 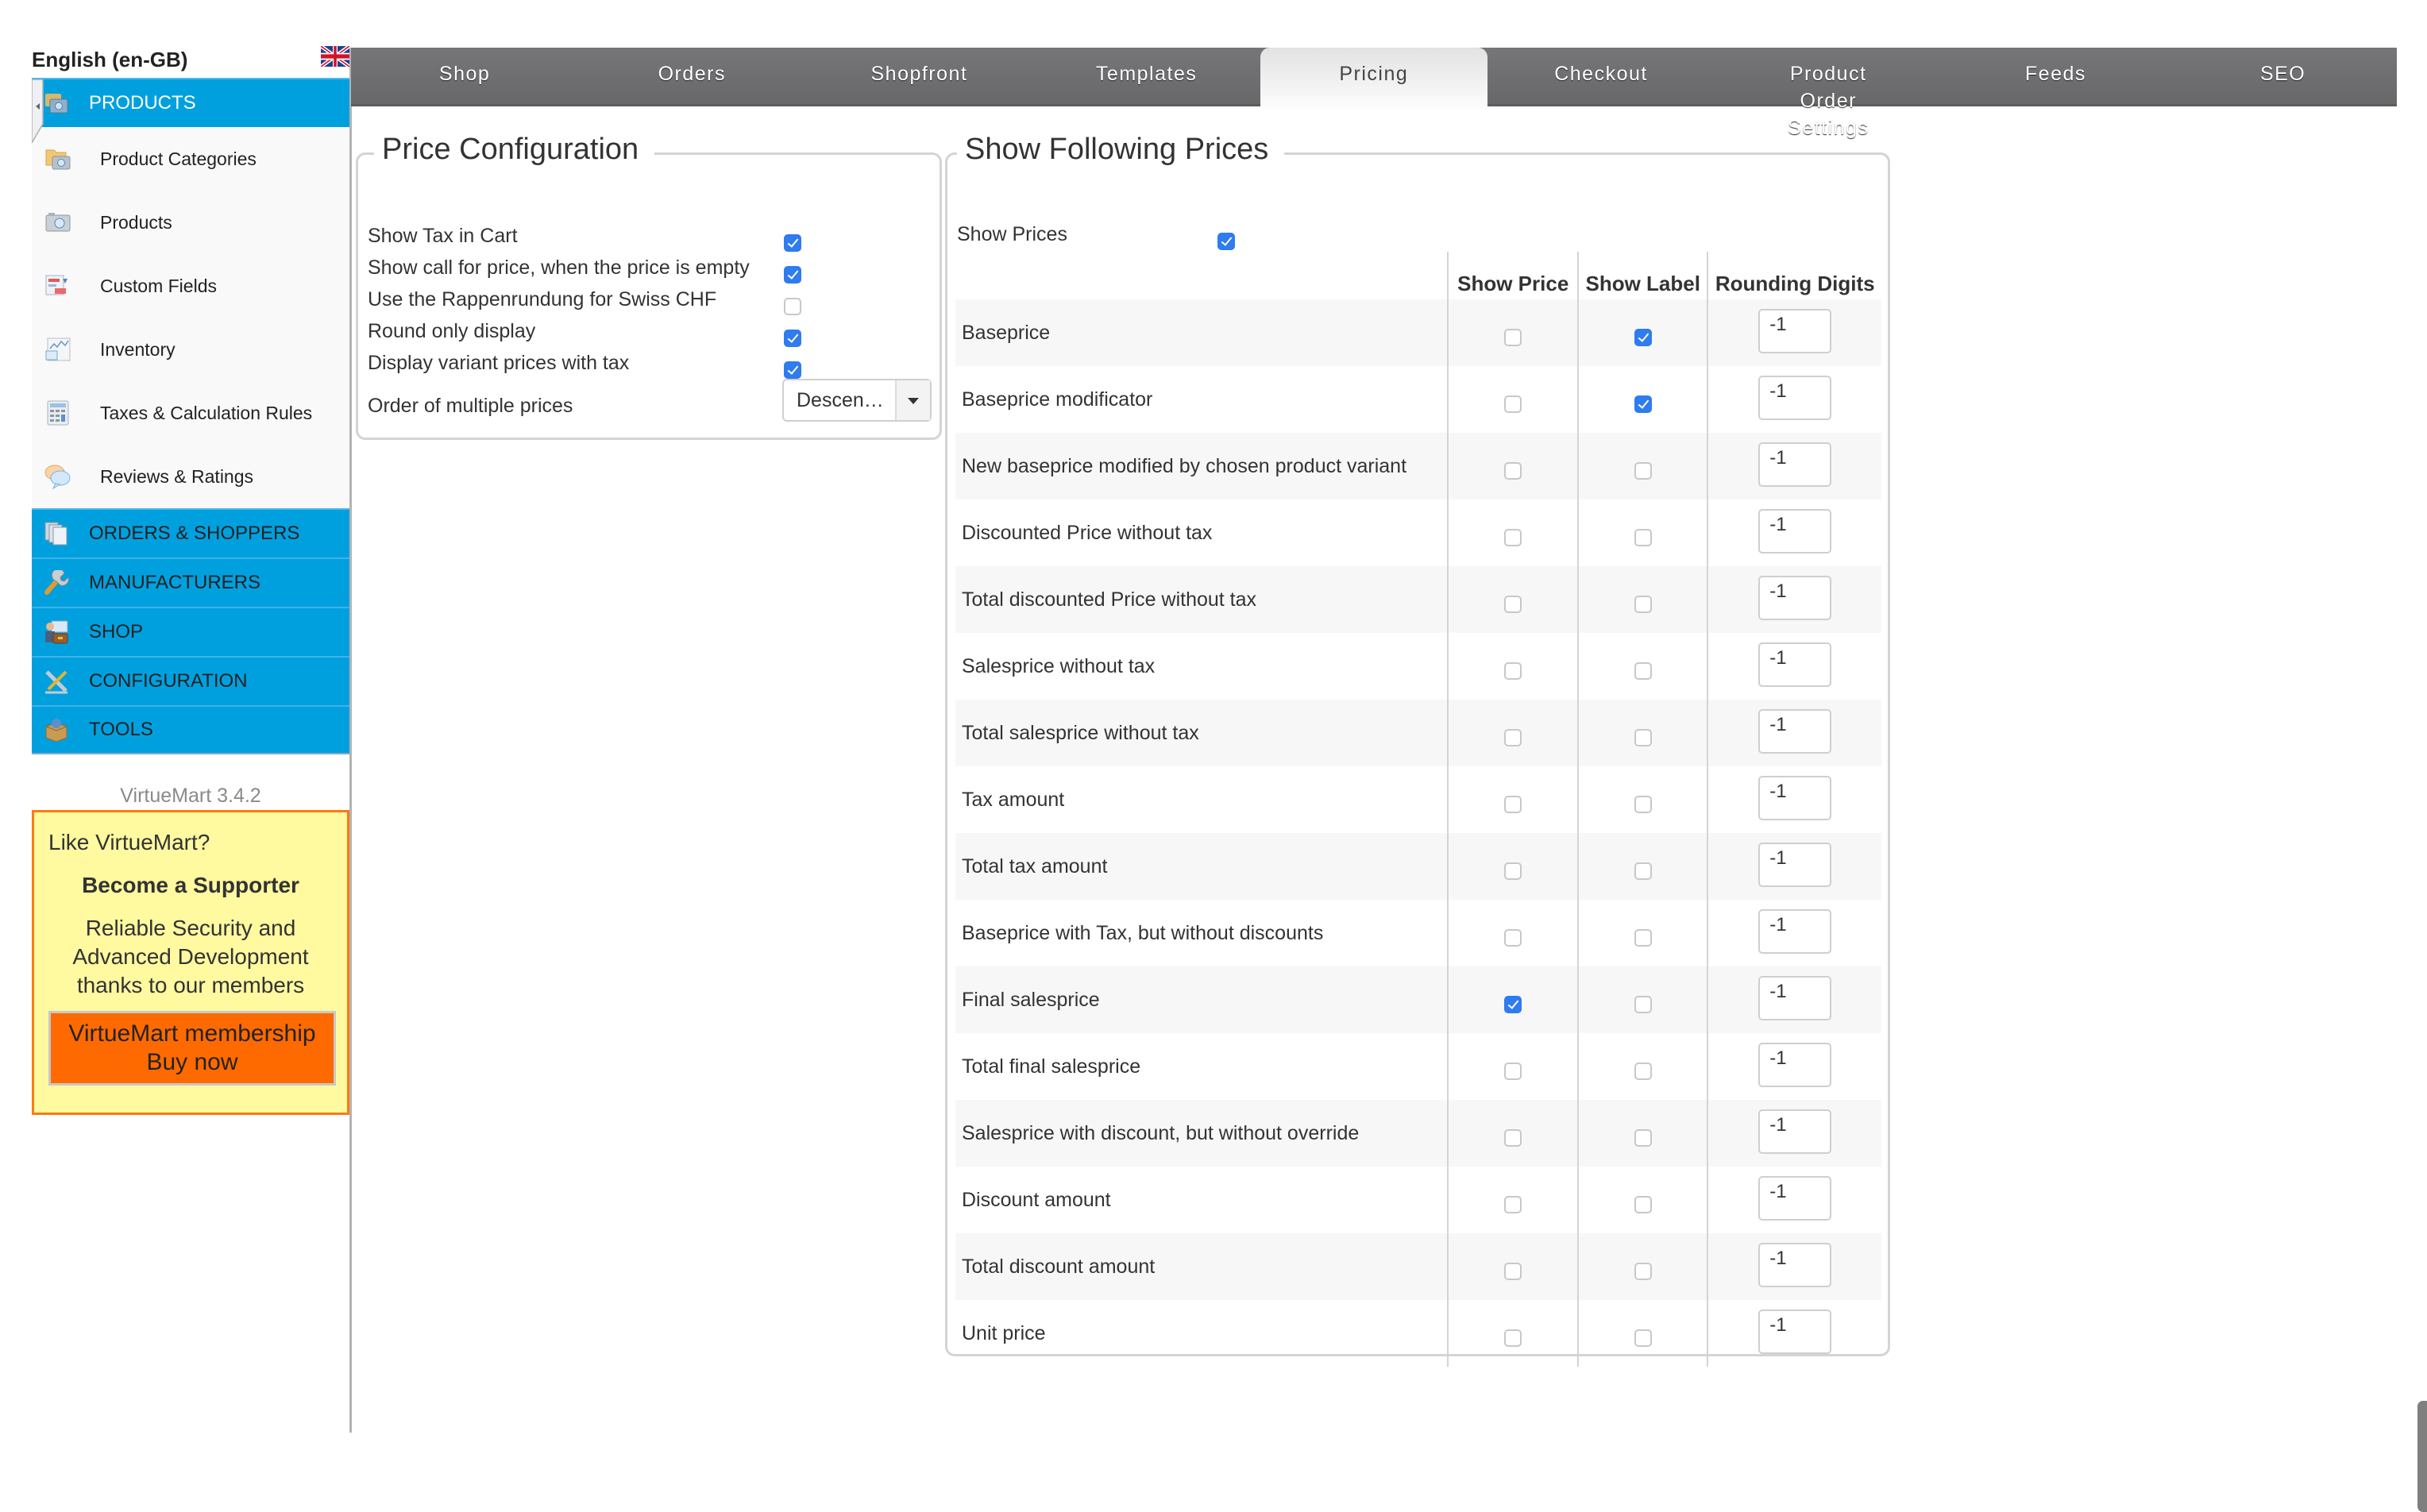 I want to click on sidebar-item-inventory: Inventory, so click(x=190, y=349).